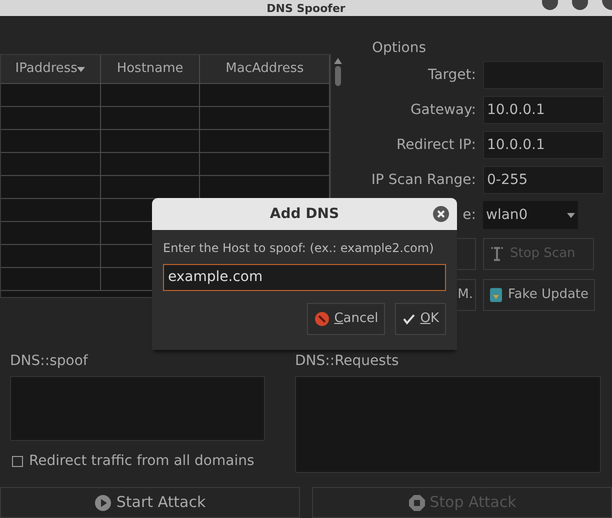 Image resolution: width=612 pixels, height=518 pixels. Describe the element at coordinates (530, 215) in the screenshot. I see `interface-dropdown: wlan0` at that location.